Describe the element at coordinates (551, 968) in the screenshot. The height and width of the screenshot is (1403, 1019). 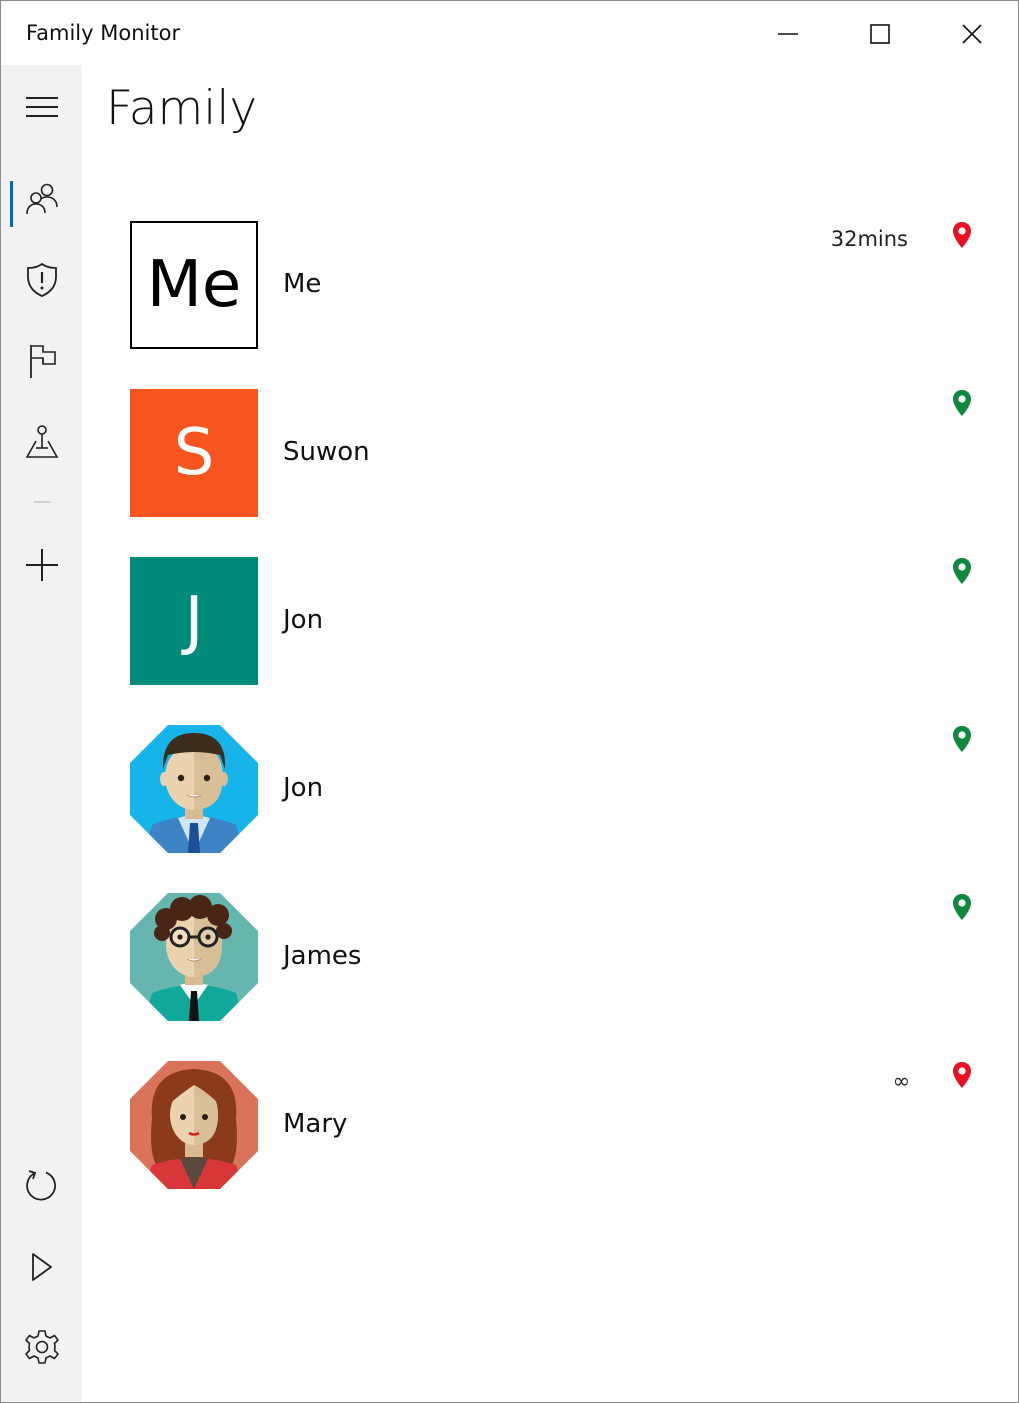
I see `member-row-james: James` at that location.